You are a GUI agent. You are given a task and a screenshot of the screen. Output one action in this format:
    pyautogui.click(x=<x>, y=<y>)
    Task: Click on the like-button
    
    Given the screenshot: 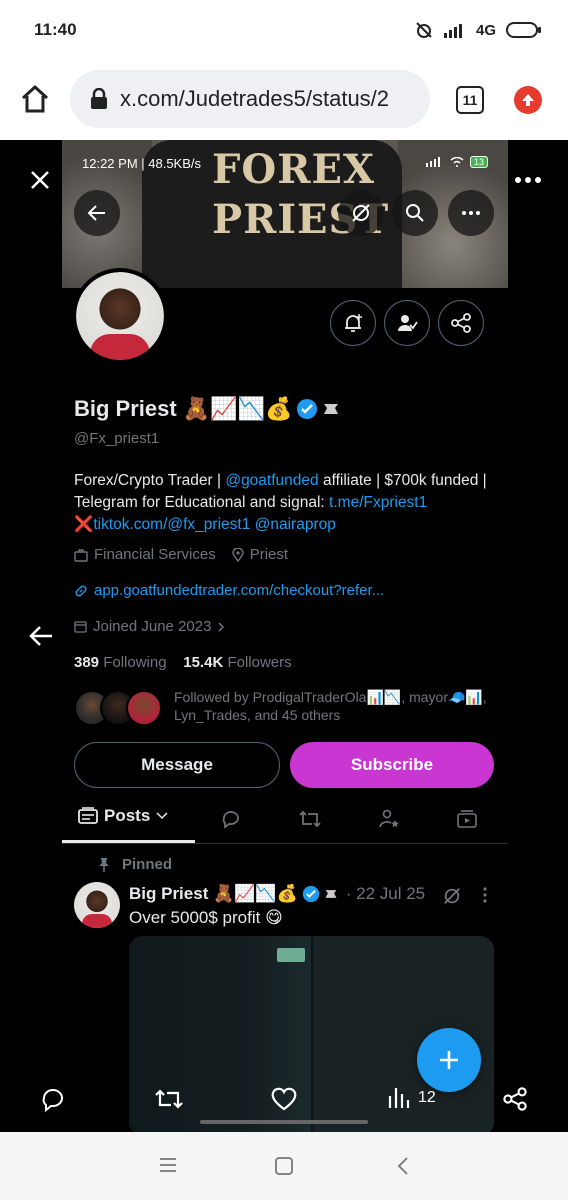 What is the action you would take?
    pyautogui.click(x=284, y=1099)
    